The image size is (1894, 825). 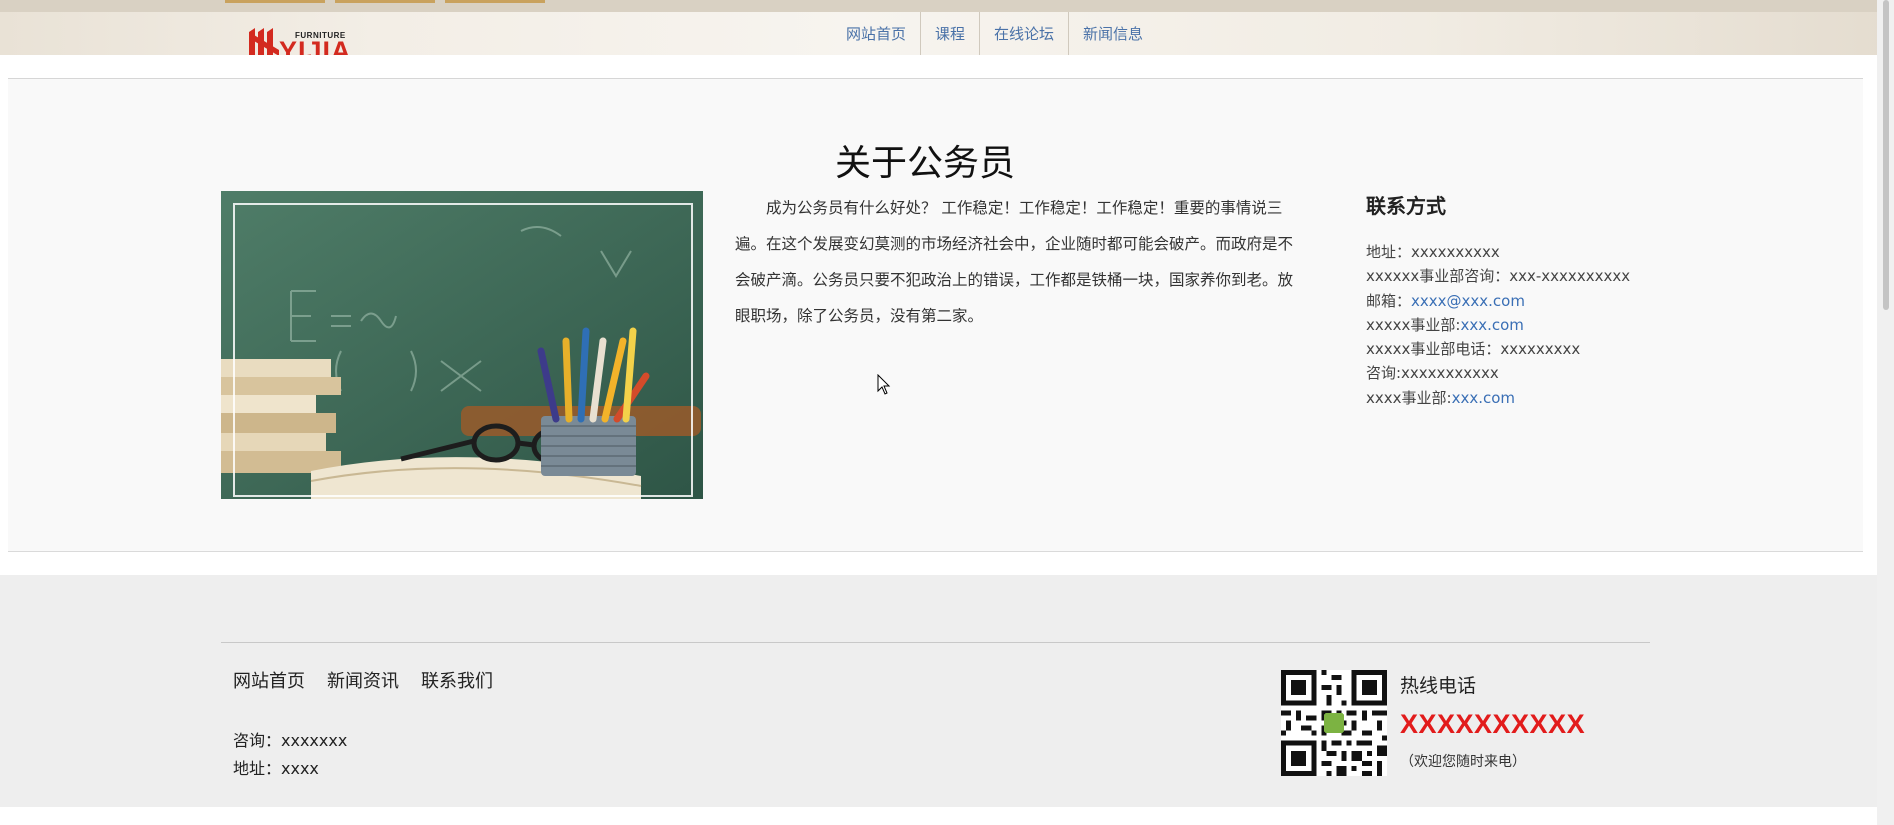 What do you see at coordinates (1409, 397) in the screenshot?
I see `dept2-label: xxxx事业部:` at bounding box center [1409, 397].